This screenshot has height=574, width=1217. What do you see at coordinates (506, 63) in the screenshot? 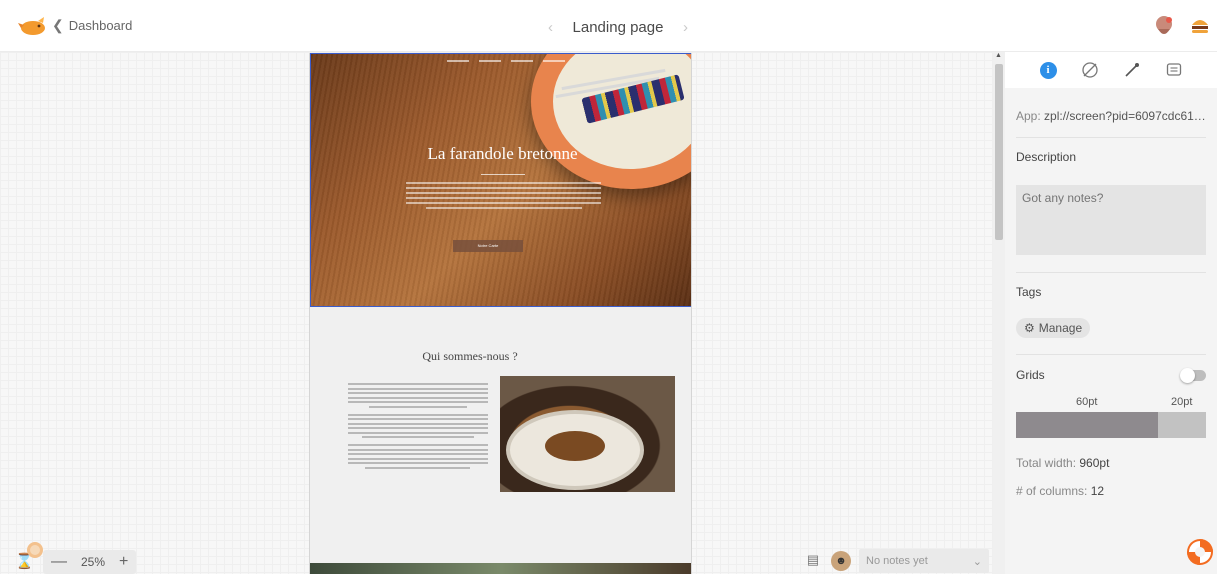
I see `hero-nav-links` at bounding box center [506, 63].